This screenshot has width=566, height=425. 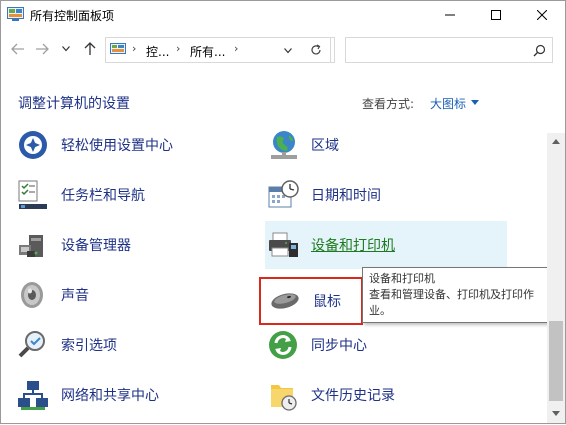 I want to click on taskbar-icon, so click(x=32, y=194).